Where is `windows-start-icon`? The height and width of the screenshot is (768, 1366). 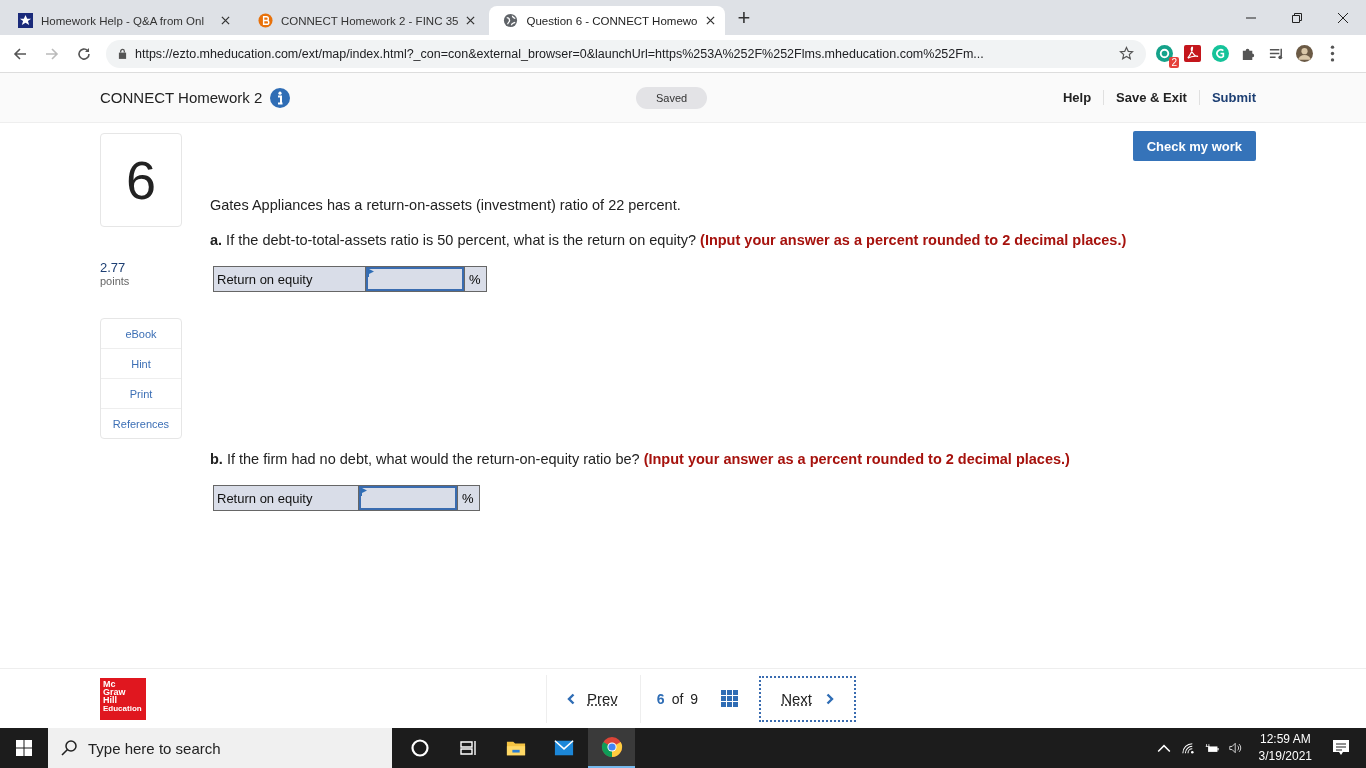 windows-start-icon is located at coordinates (24, 748).